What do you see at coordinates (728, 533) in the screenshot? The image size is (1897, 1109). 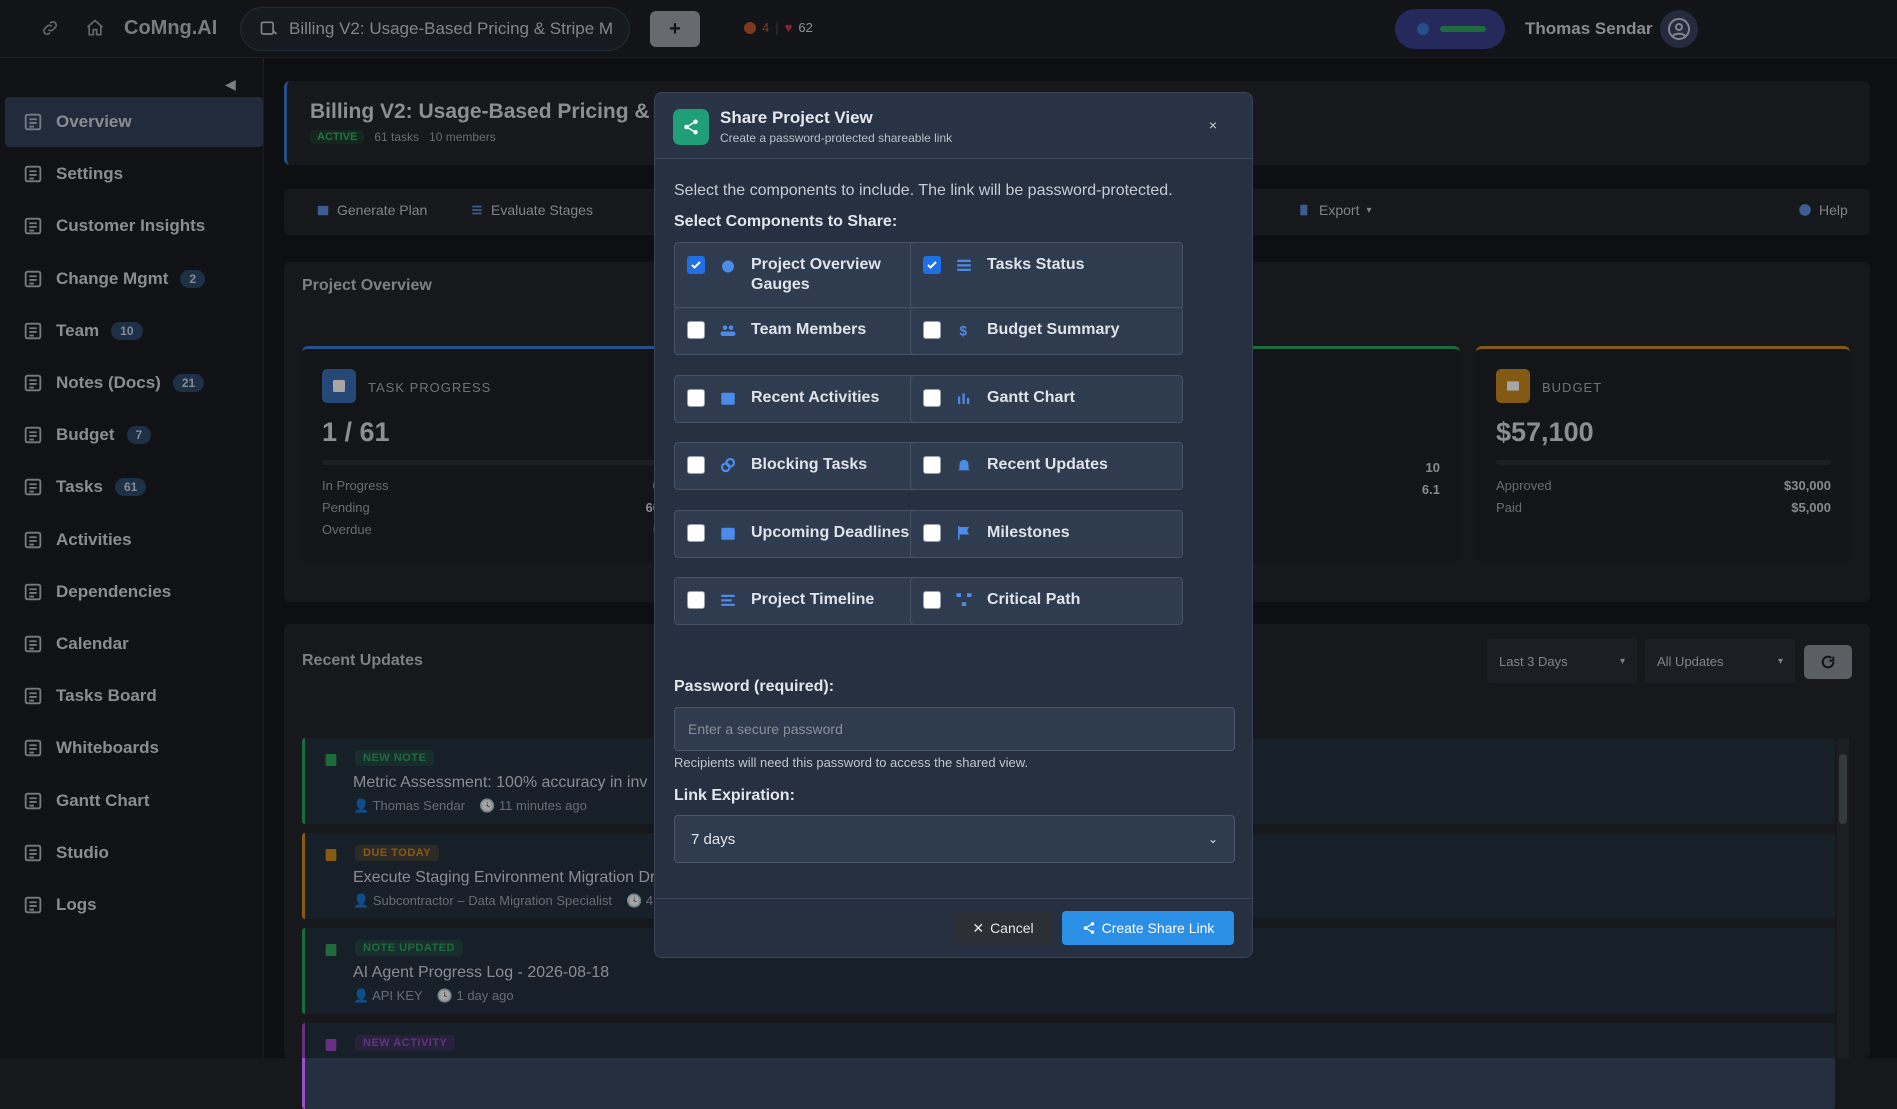 I see `calendar-icon` at bounding box center [728, 533].